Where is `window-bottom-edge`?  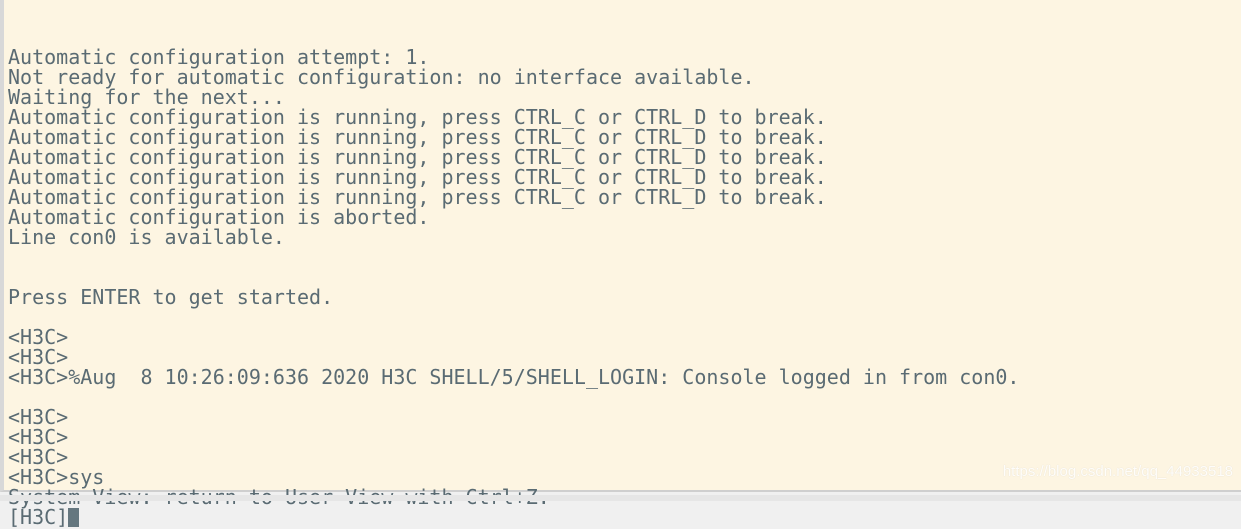 window-bottom-edge is located at coordinates (620, 498).